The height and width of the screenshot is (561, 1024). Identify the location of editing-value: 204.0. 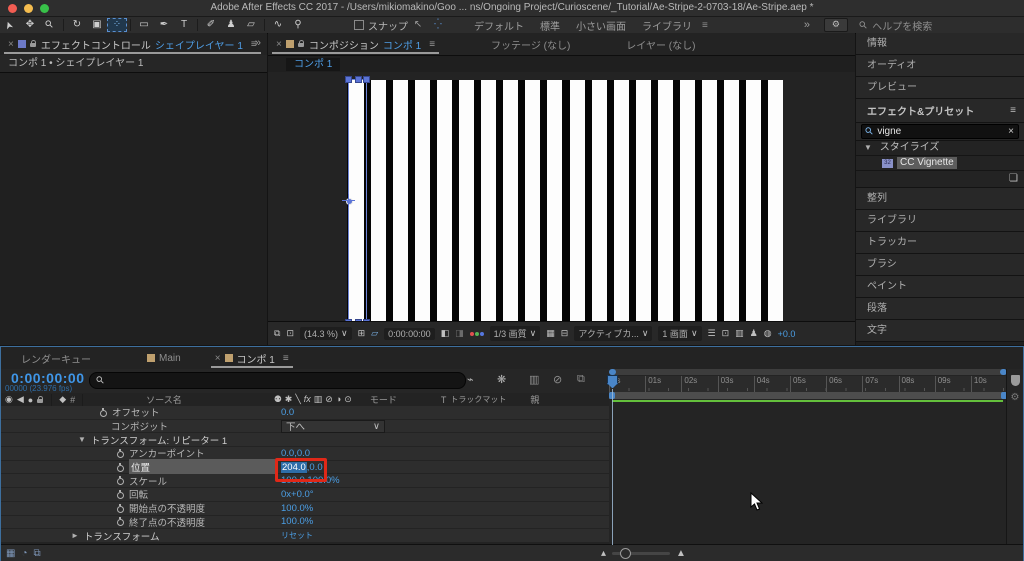
(294, 467).